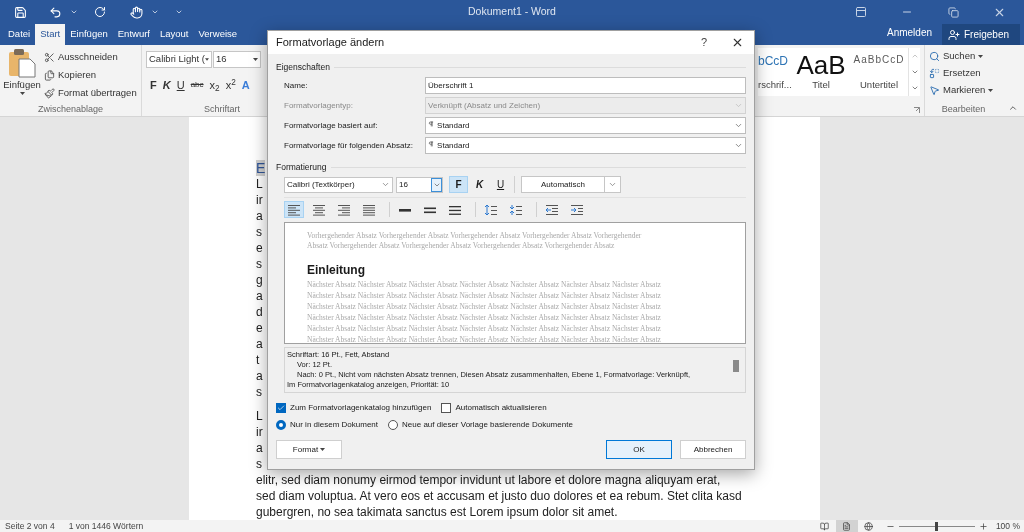 This screenshot has height=532, width=1024. I want to click on print-view-button, so click(846, 526).